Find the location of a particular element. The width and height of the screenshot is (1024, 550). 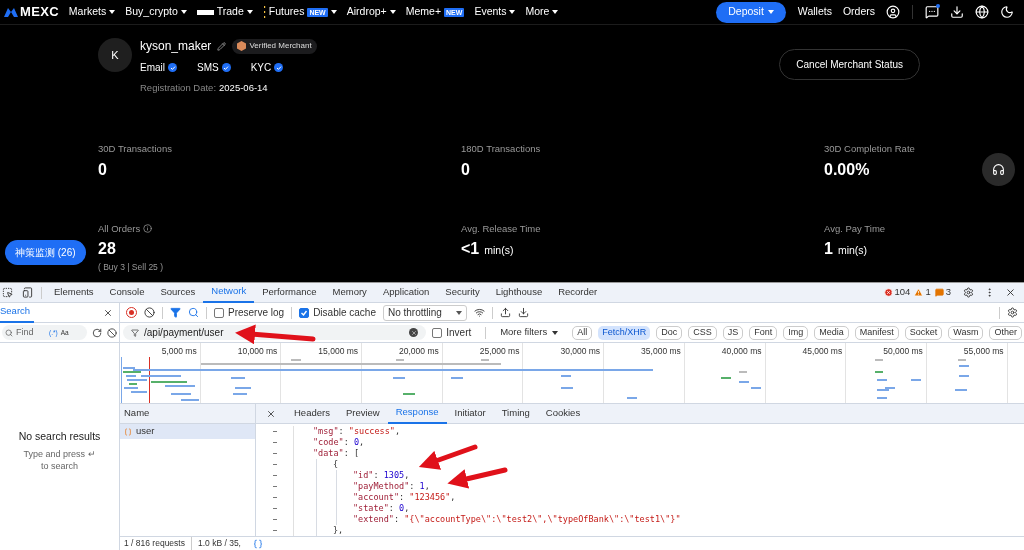

filter-chip: Img is located at coordinates (796, 332).